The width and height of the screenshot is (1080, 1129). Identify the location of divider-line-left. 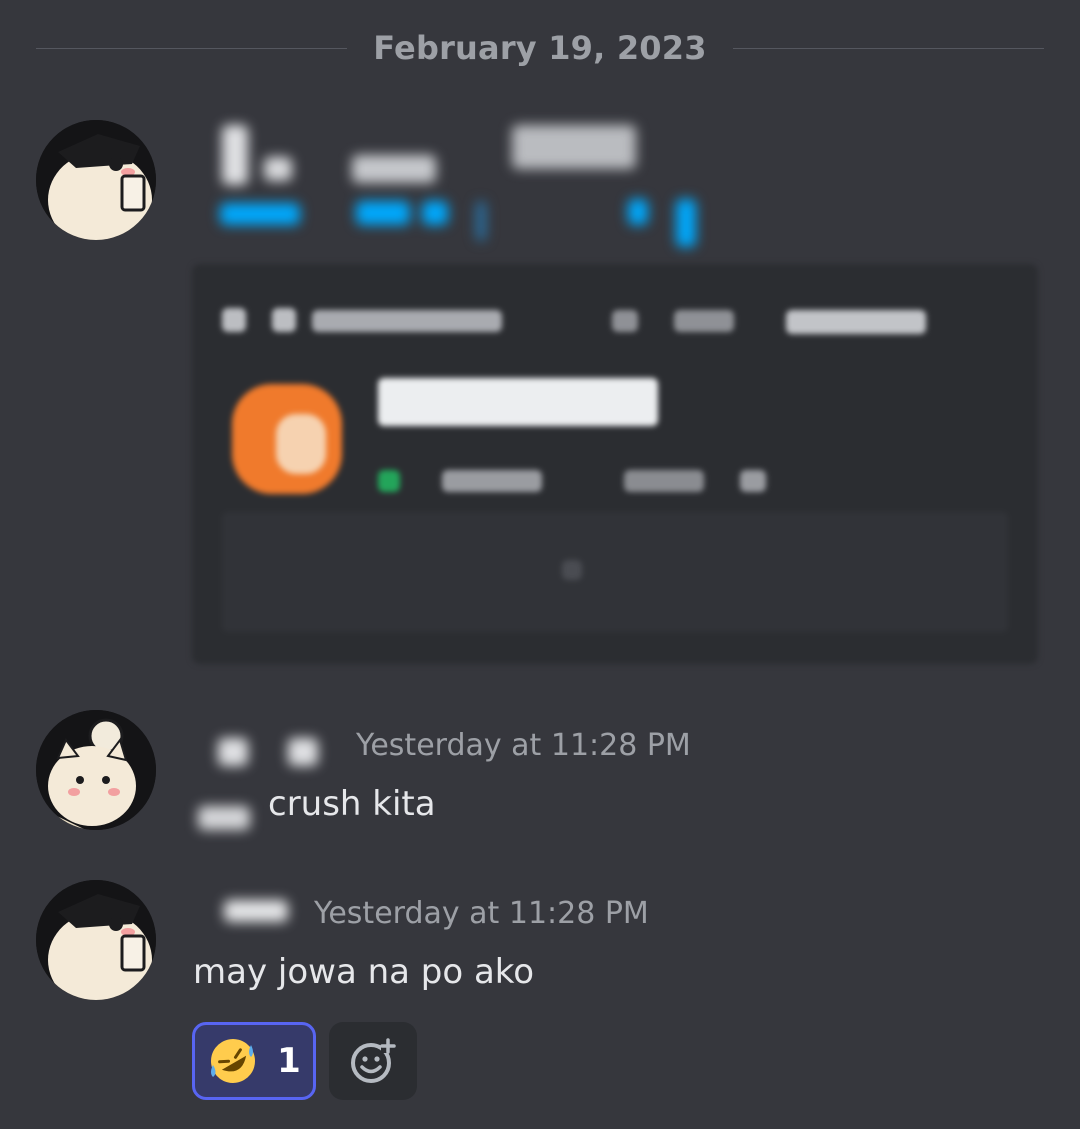
(192, 48).